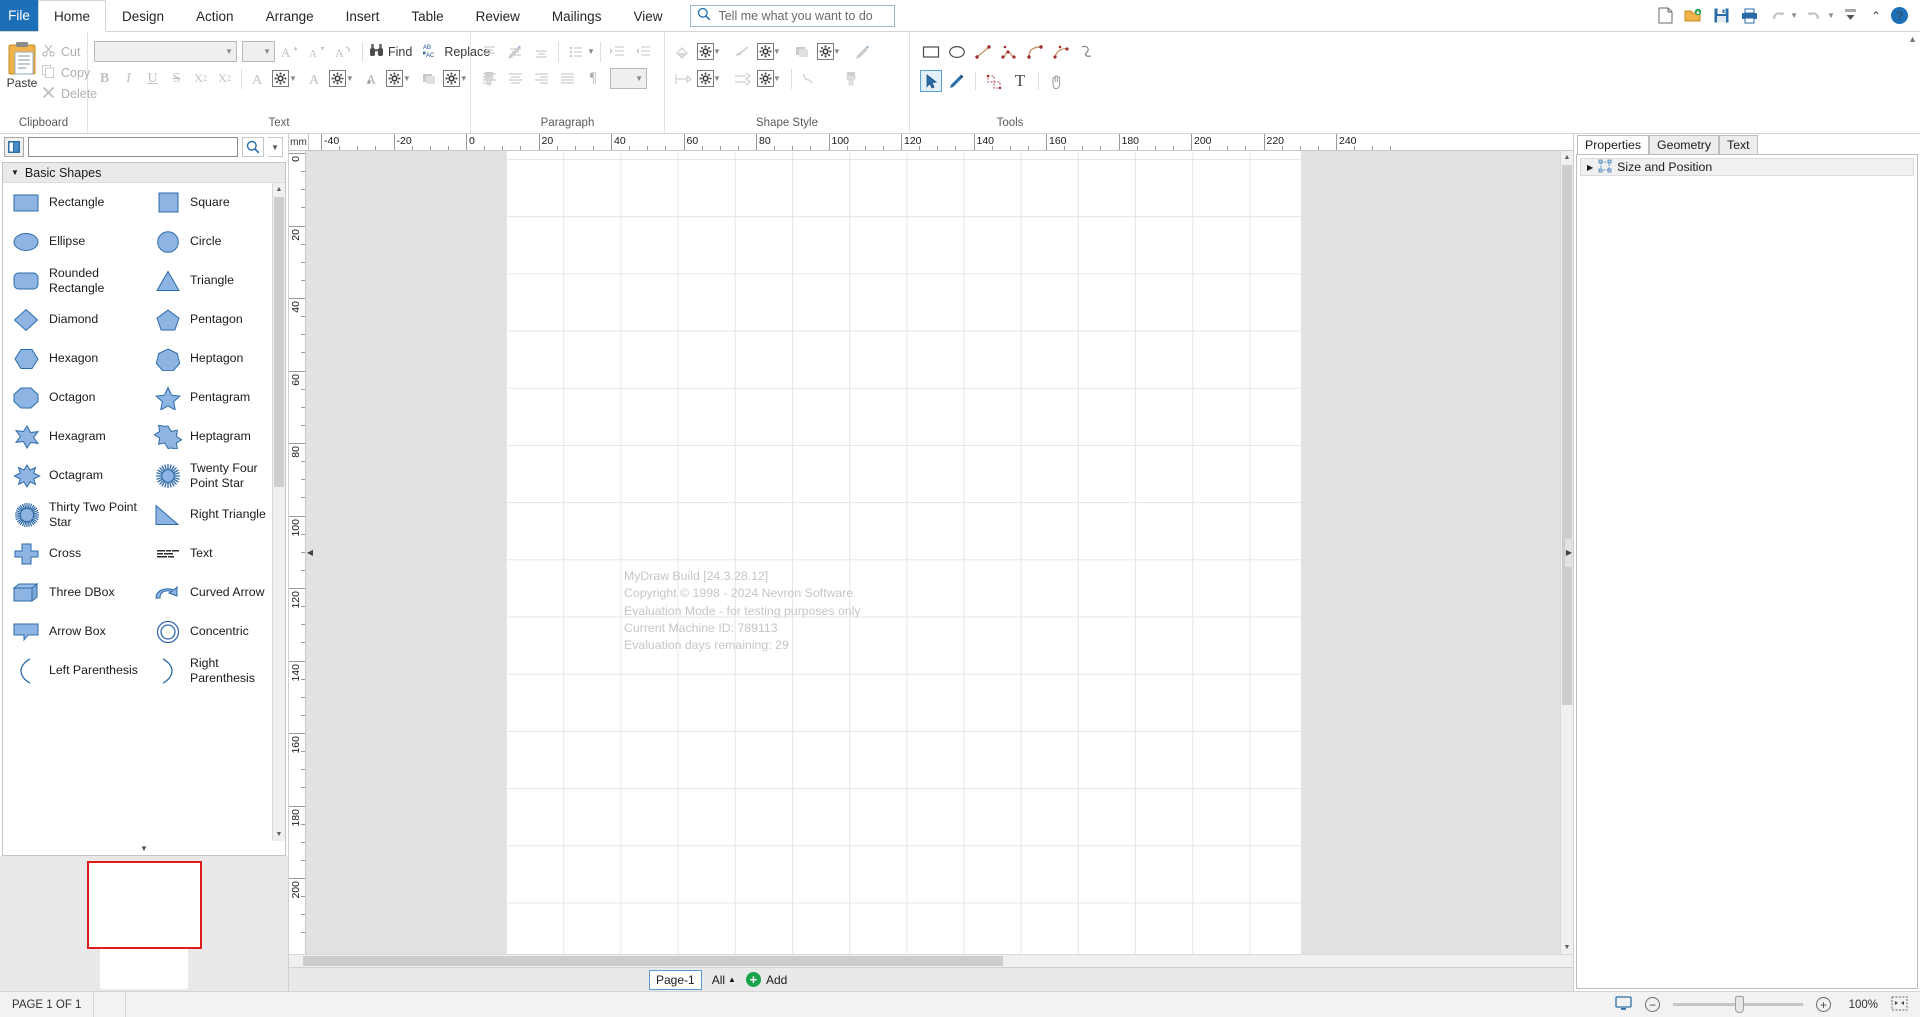 The image size is (1920, 1017). Describe the element at coordinates (73, 358) in the screenshot. I see `shape-item-hexagon: Hexagon` at that location.